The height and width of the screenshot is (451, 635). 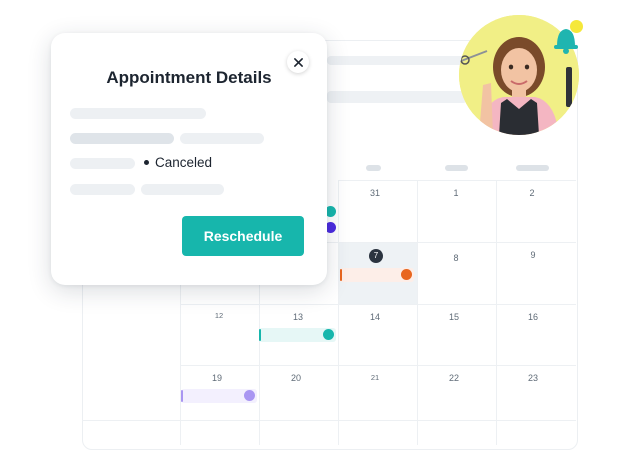 I want to click on date-number: 8, so click(x=456, y=258).